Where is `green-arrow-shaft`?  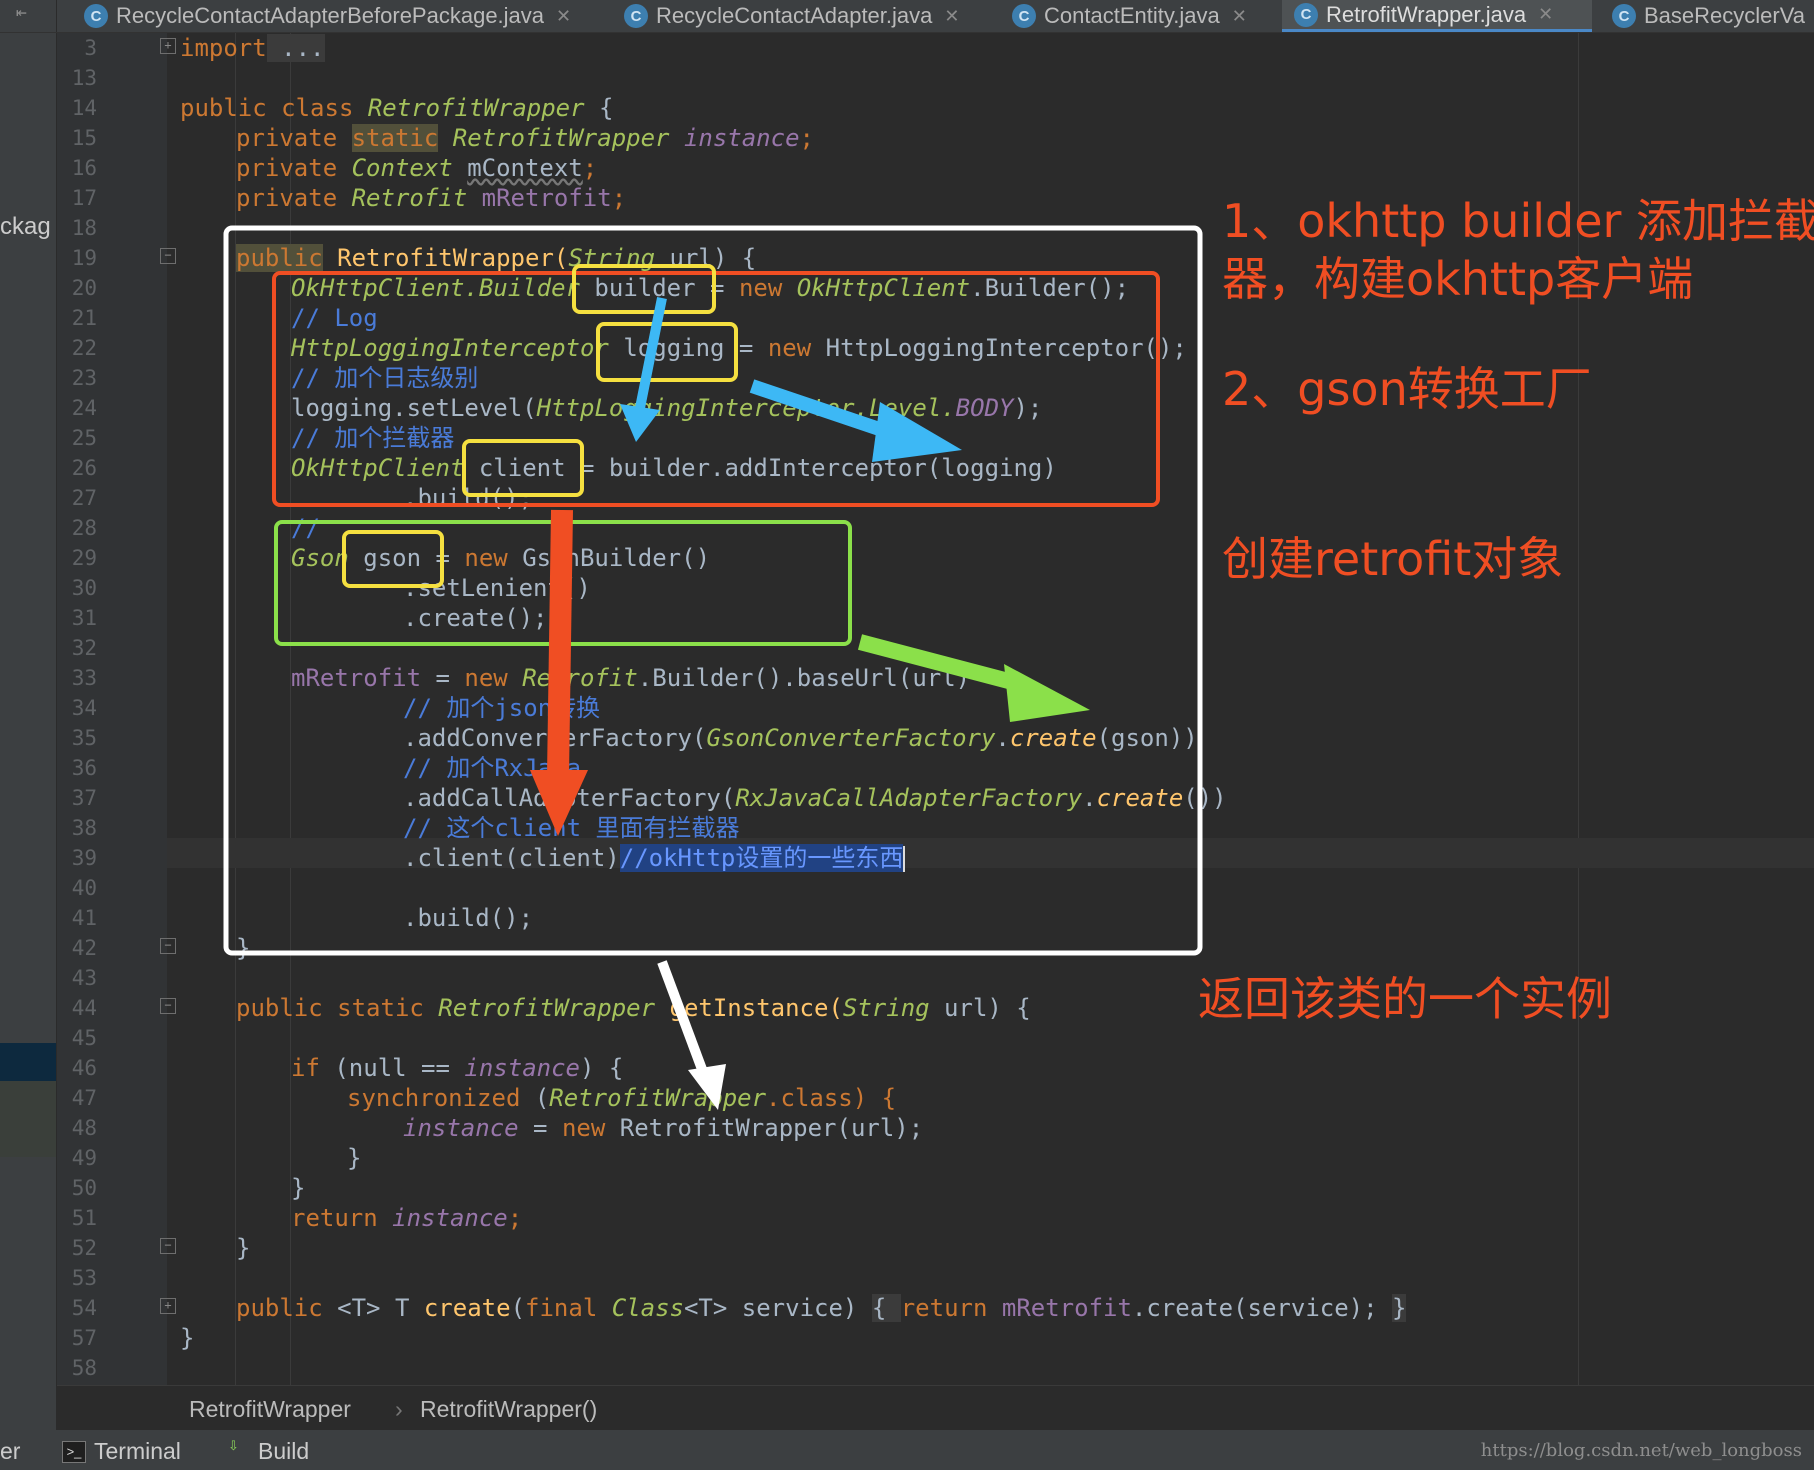 green-arrow-shaft is located at coordinates (940, 663).